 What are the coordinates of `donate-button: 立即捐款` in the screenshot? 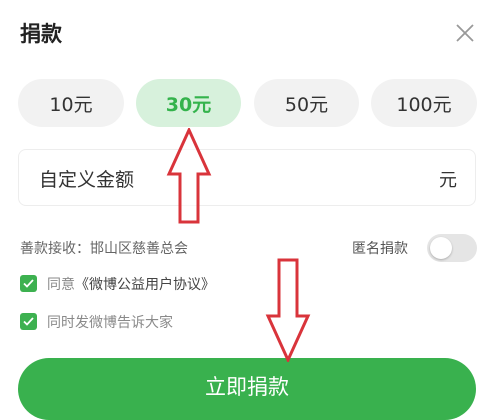 It's located at (247, 389).